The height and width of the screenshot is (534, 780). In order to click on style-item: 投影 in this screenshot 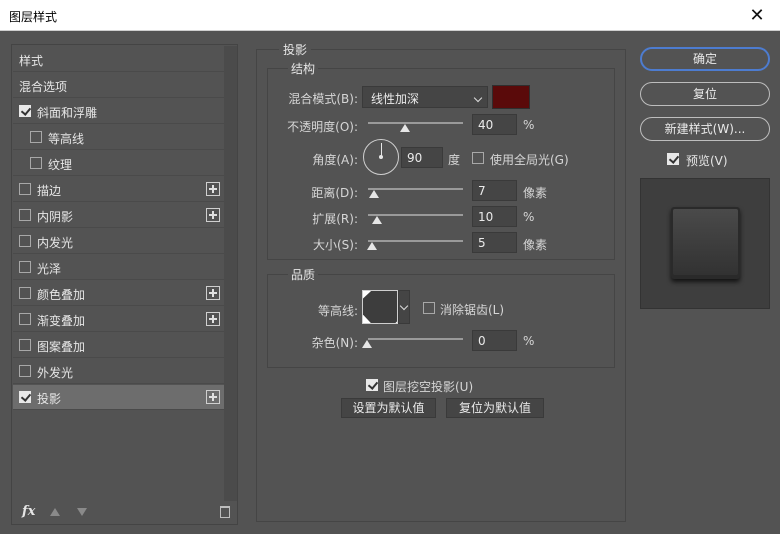, I will do `click(118, 397)`.